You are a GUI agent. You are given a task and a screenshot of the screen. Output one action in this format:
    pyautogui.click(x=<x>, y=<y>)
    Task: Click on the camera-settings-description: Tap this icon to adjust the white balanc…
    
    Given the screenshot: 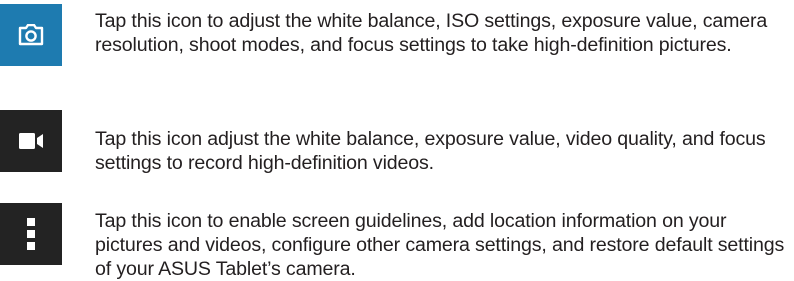 What is the action you would take?
    pyautogui.click(x=431, y=33)
    